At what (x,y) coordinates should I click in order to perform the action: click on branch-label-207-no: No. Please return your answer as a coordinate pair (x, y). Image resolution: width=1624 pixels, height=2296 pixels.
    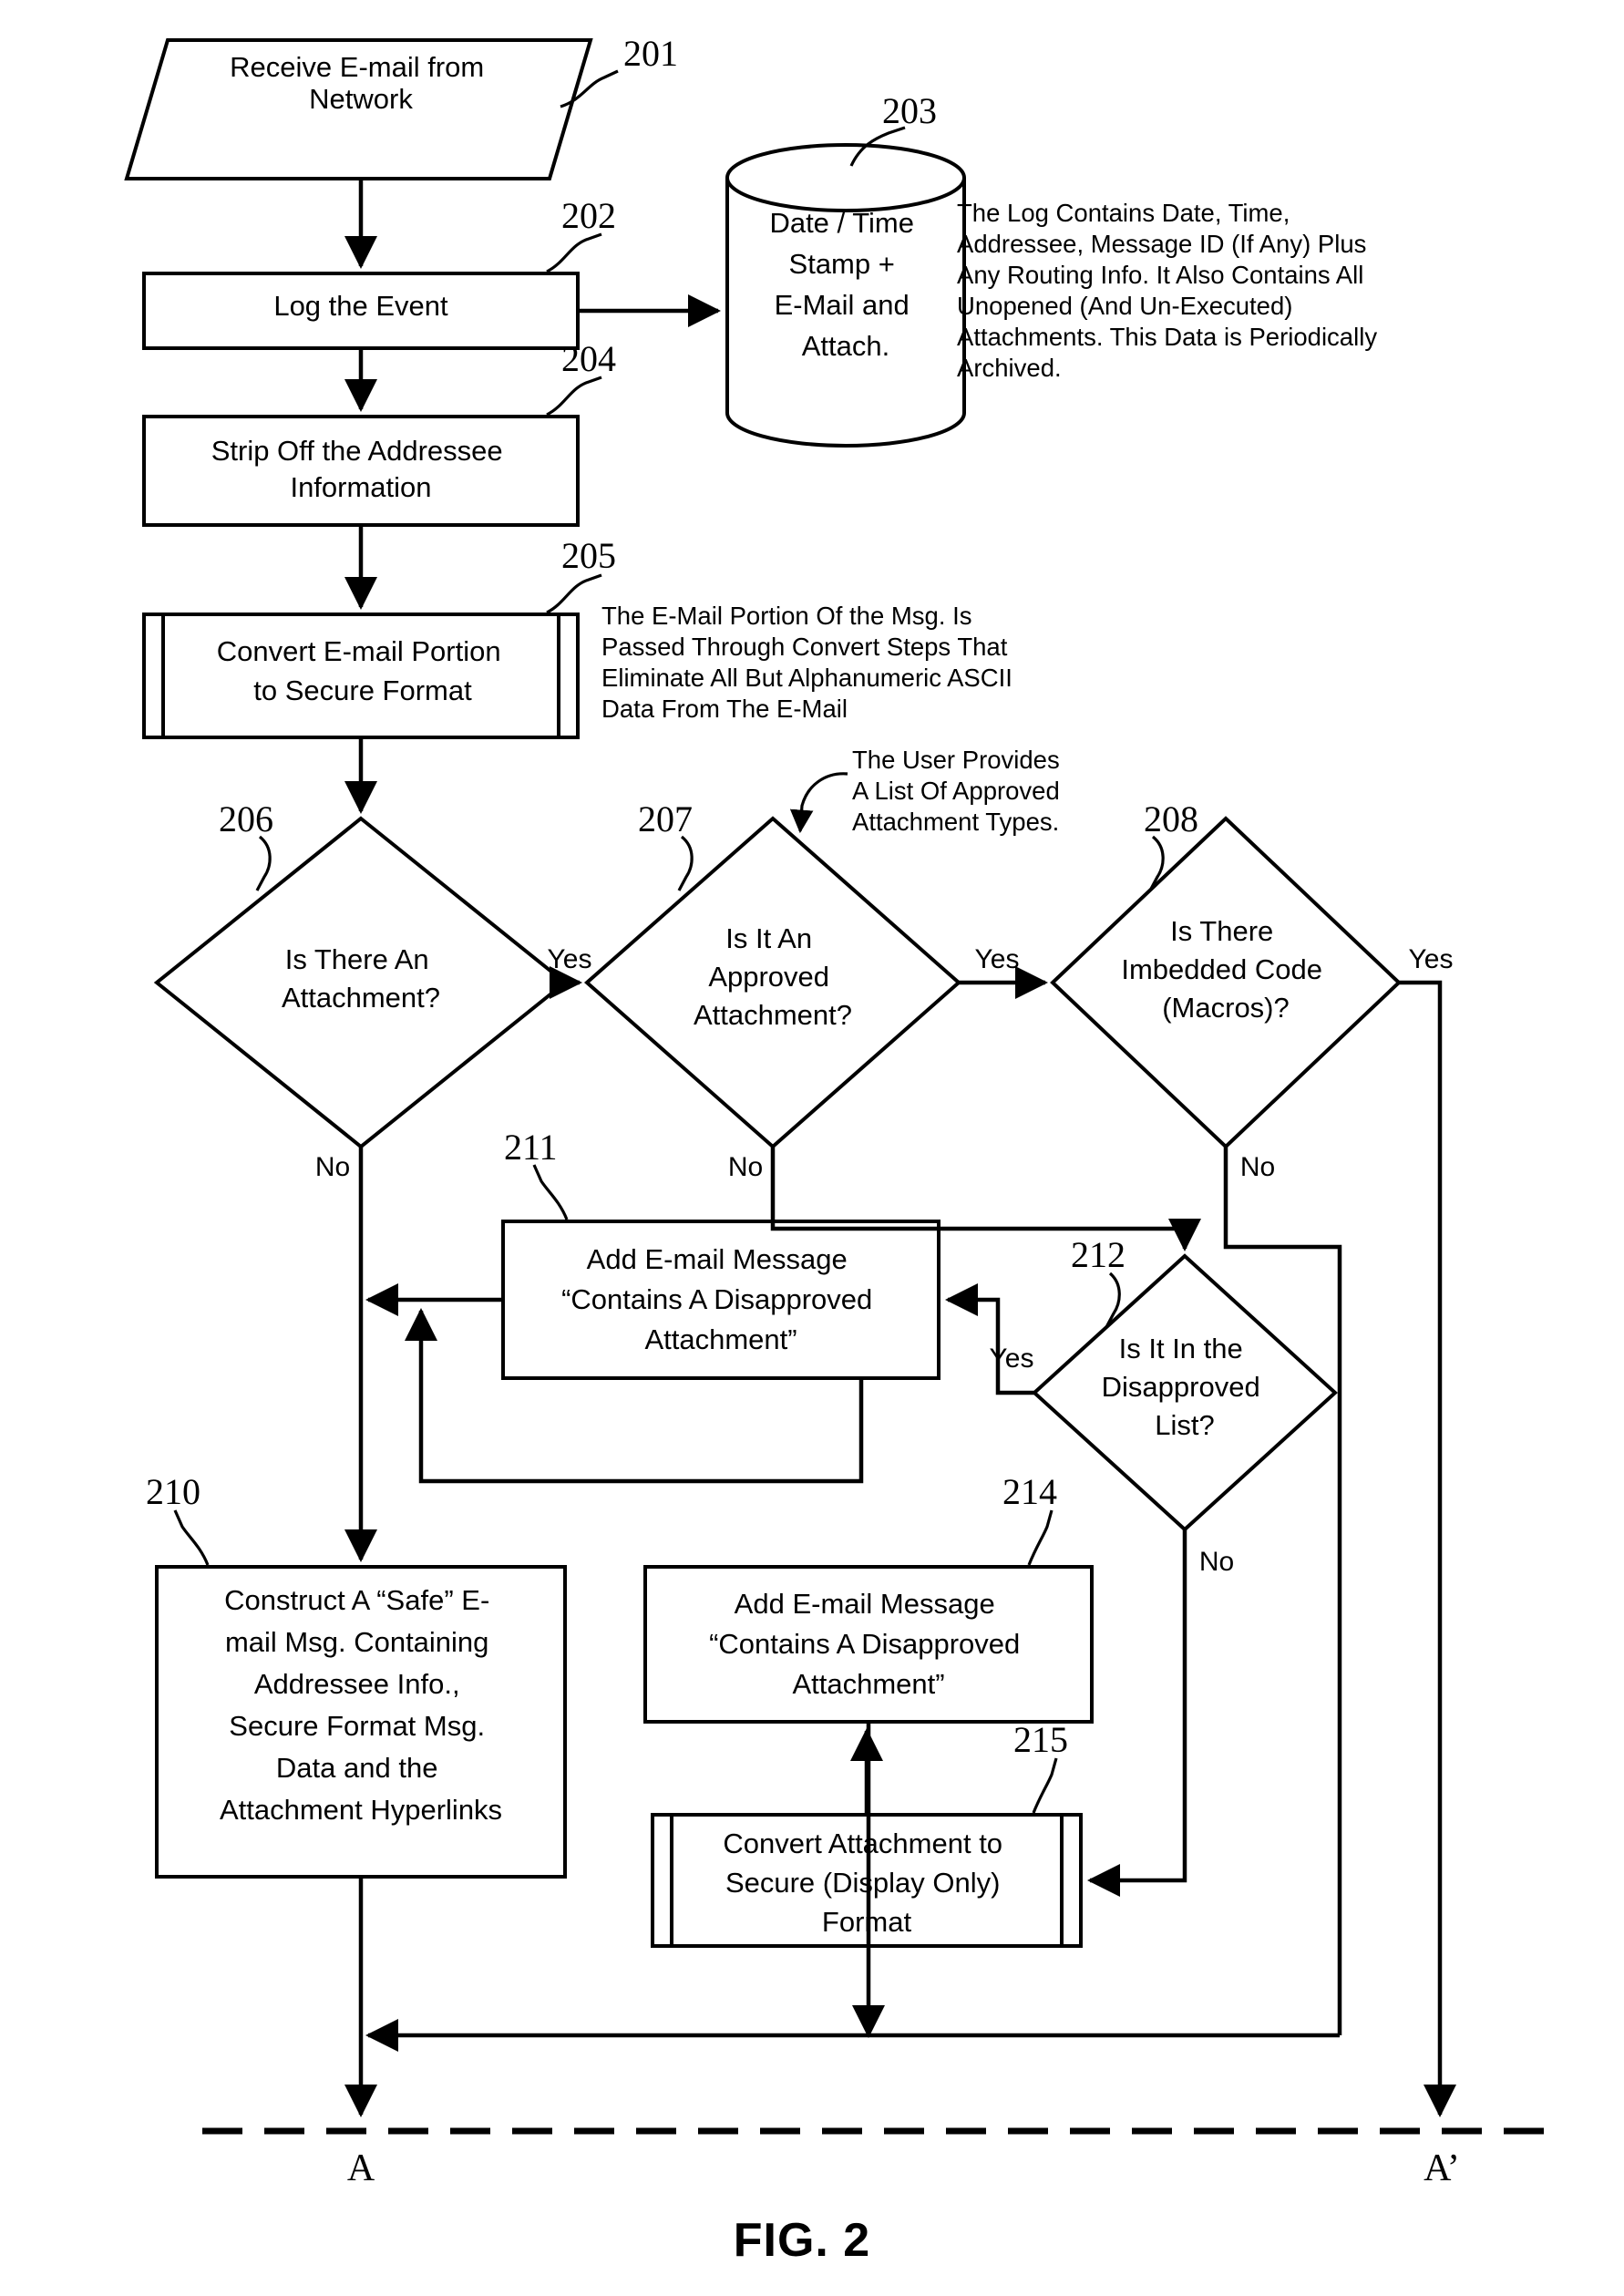
    Looking at the image, I should click on (745, 1167).